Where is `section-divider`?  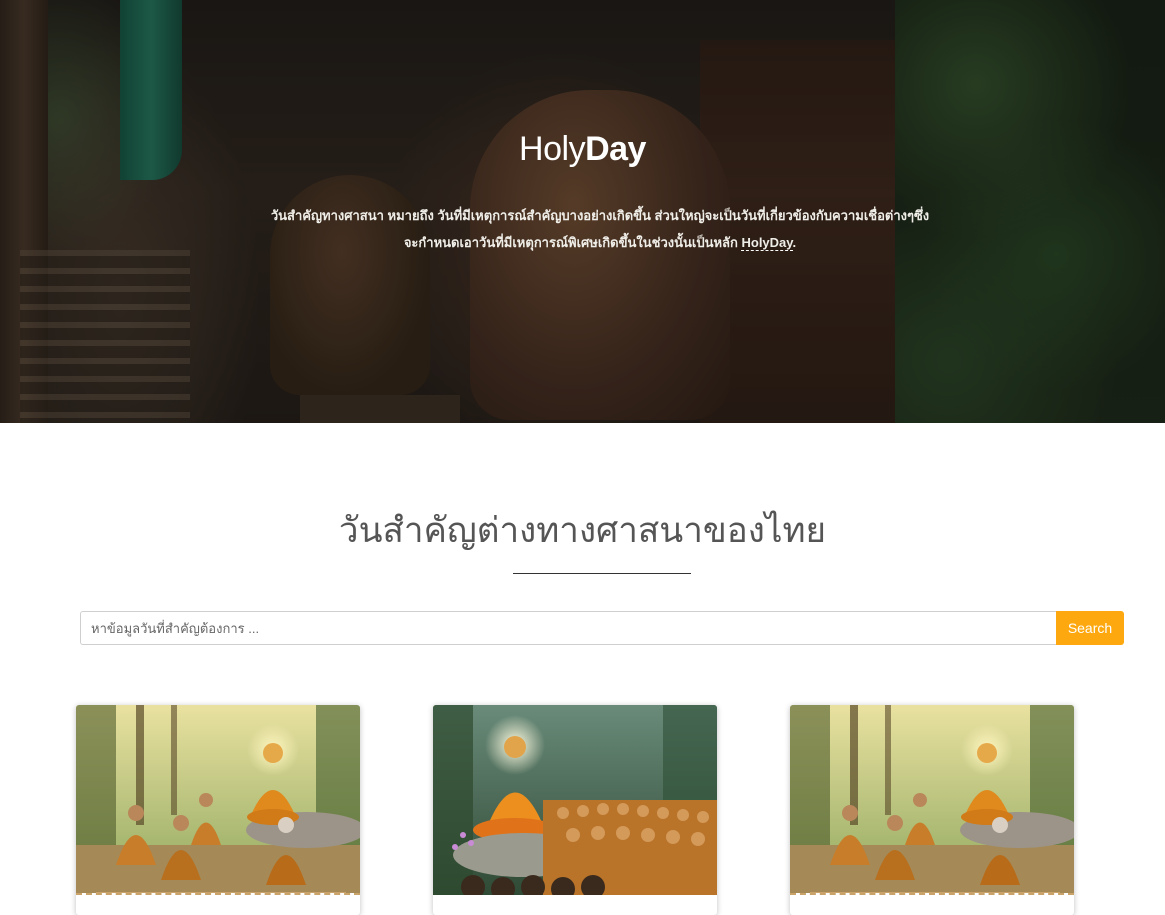
section-divider is located at coordinates (602, 573).